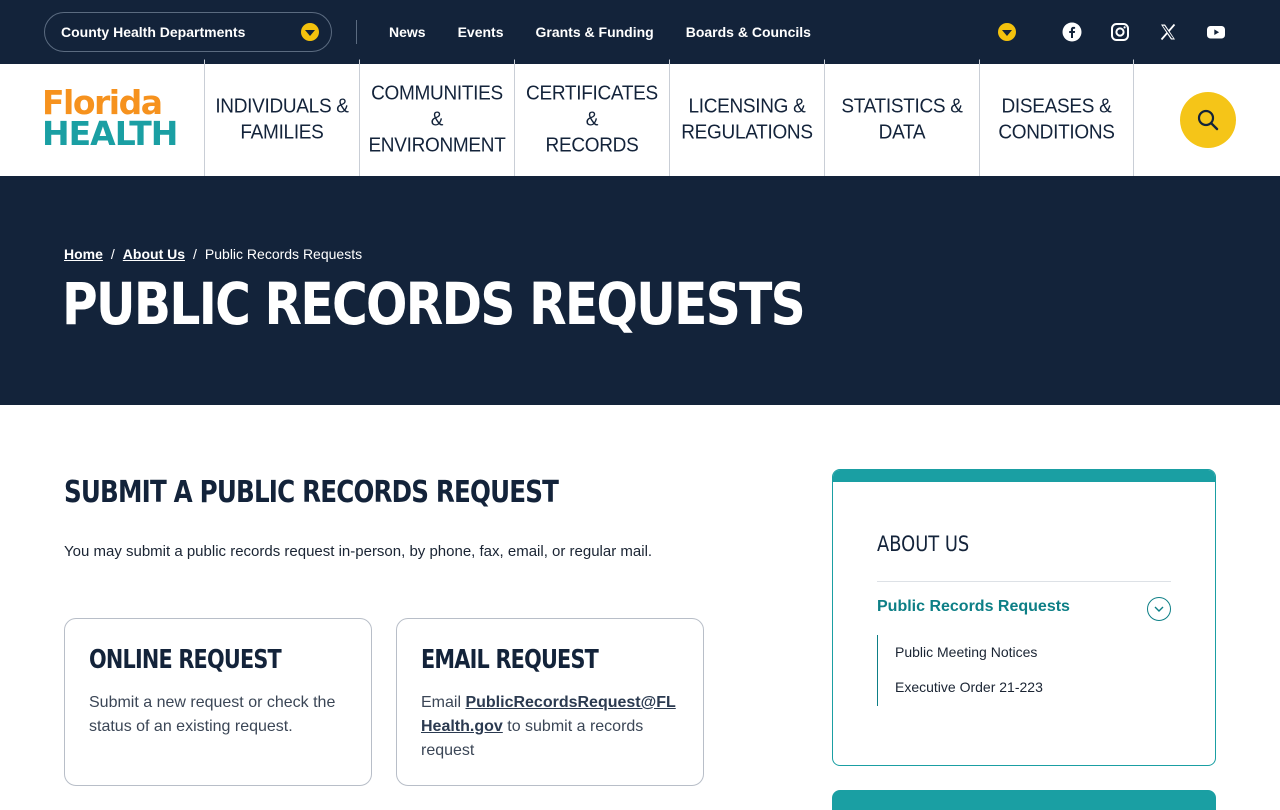 The image size is (1280, 810). Describe the element at coordinates (282, 106) in the screenshot. I see `nav-label: INDIVIDUALS &` at that location.